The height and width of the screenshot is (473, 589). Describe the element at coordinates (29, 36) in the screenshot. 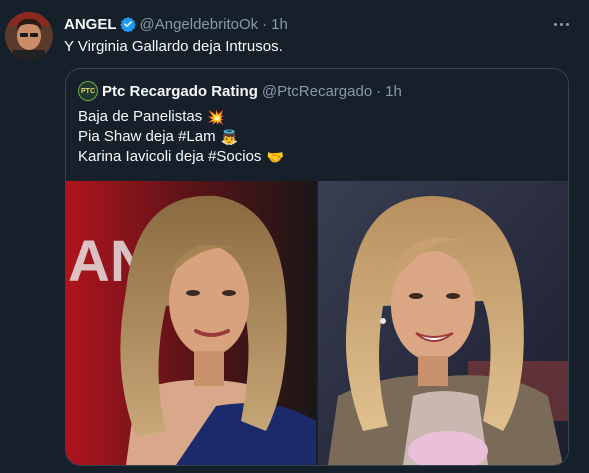

I see `author-avatar` at that location.